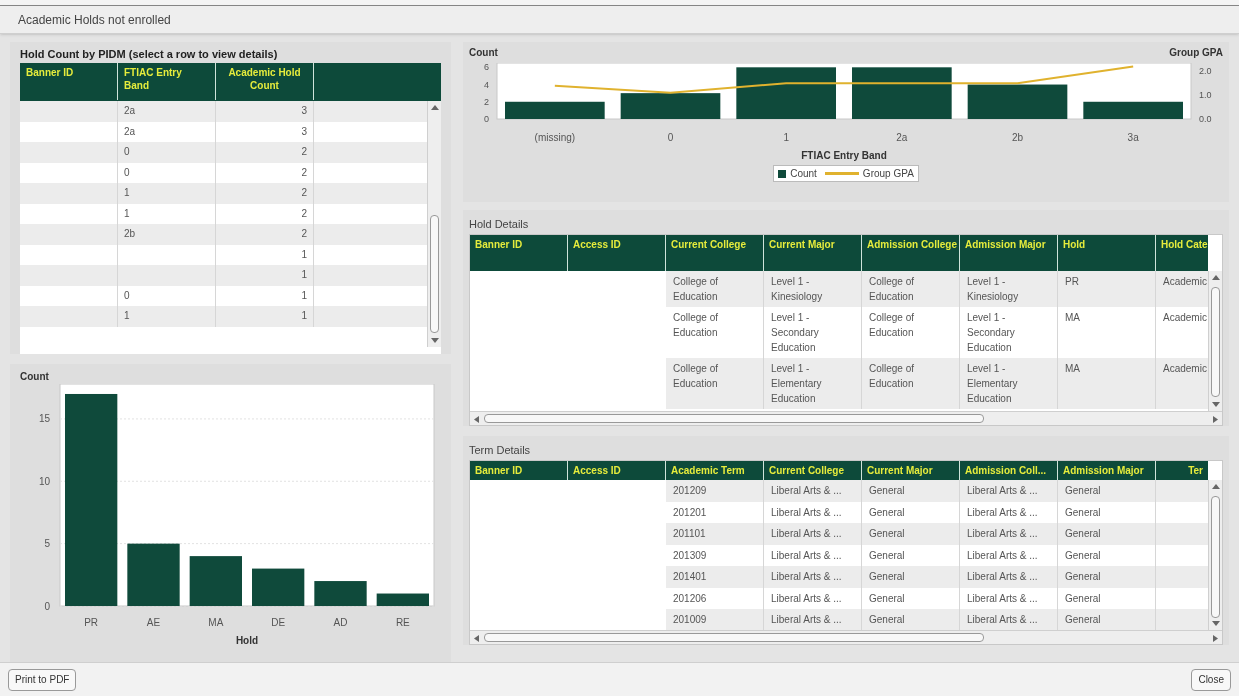 This screenshot has width=1239, height=696. I want to click on axis-tick-label: 1, so click(786, 137).